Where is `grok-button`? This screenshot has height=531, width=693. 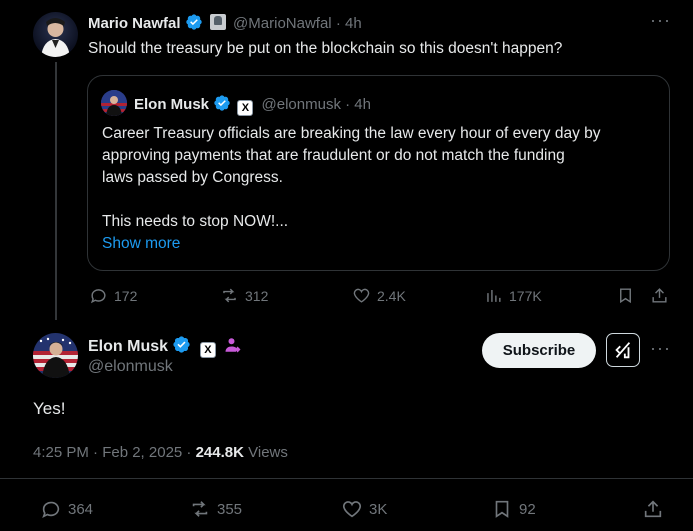 grok-button is located at coordinates (623, 350).